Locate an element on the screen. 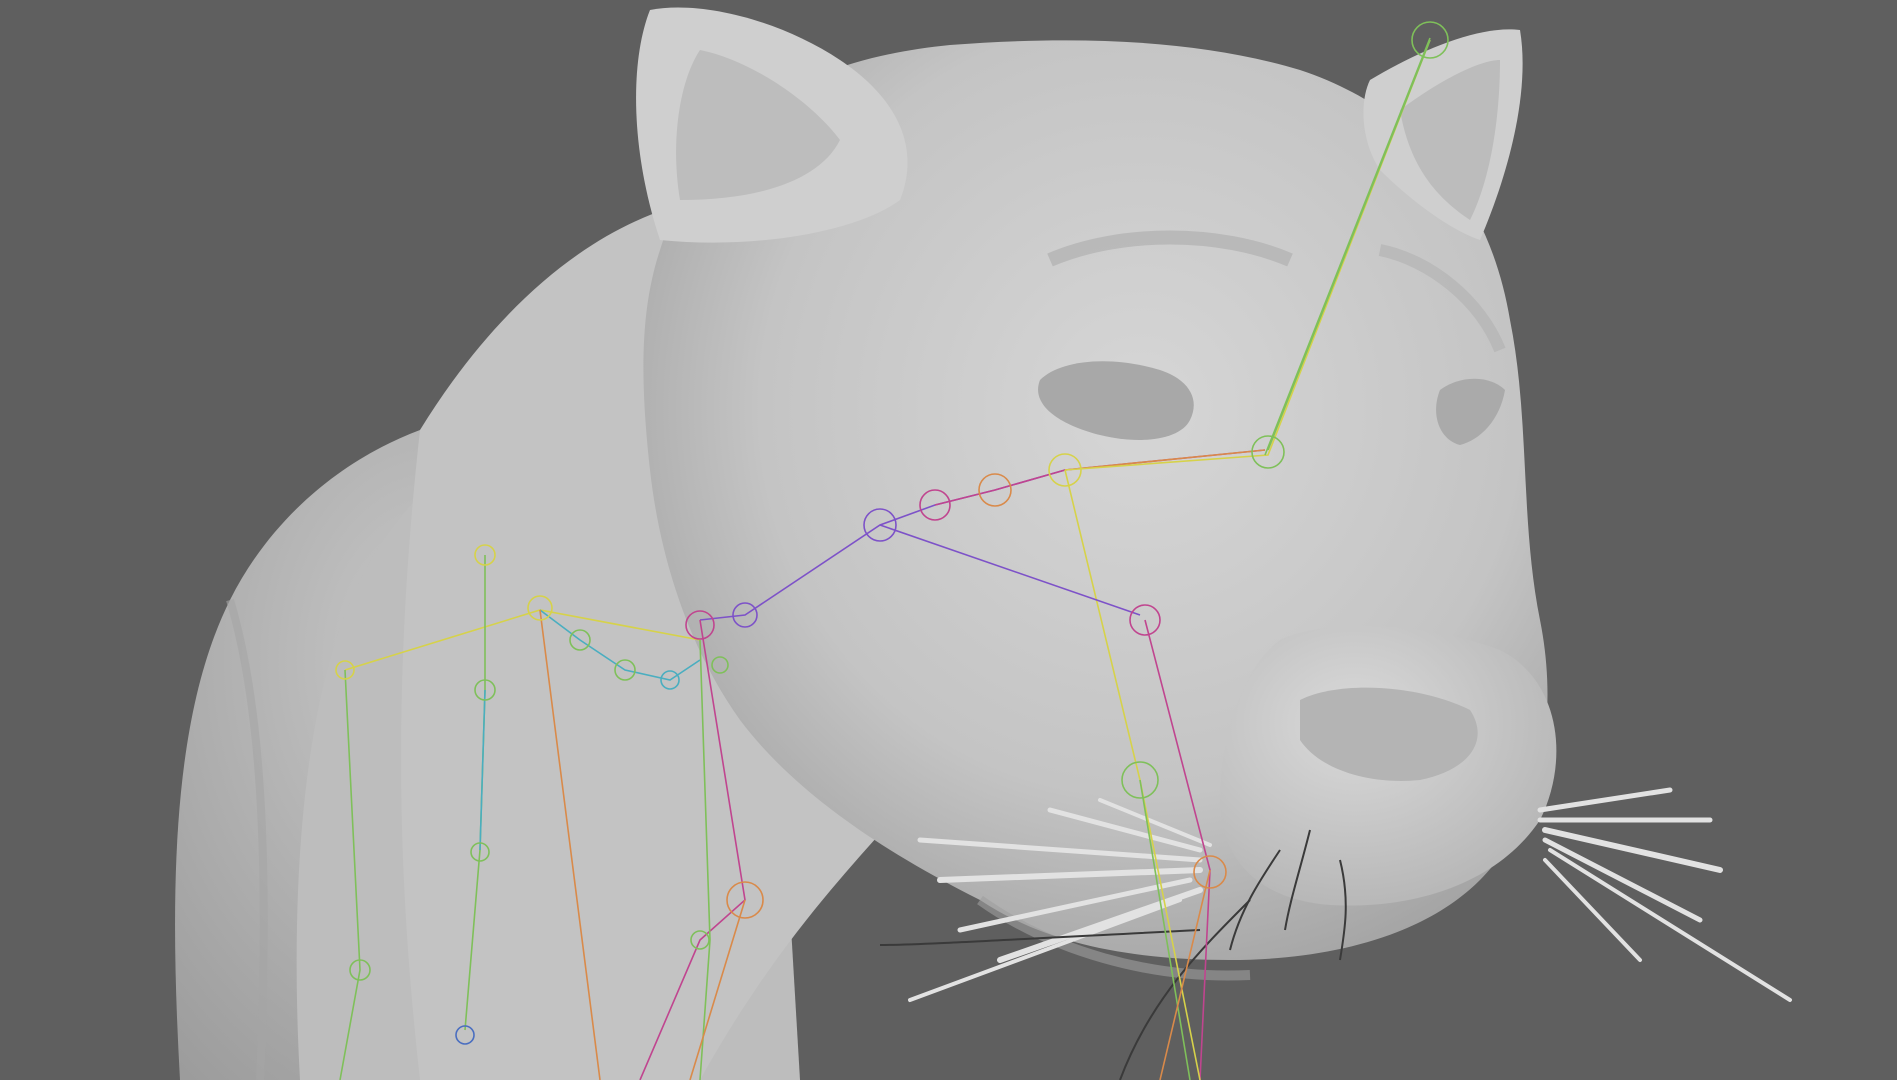 This screenshot has width=1897, height=1080. left-ear-mesh is located at coordinates (772, 125).